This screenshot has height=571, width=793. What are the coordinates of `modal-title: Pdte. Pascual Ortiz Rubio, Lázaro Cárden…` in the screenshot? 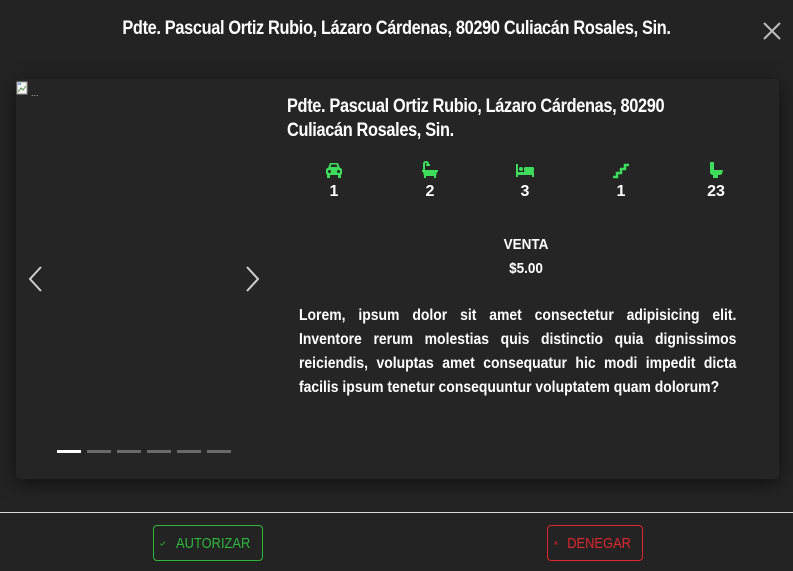 It's located at (396, 28).